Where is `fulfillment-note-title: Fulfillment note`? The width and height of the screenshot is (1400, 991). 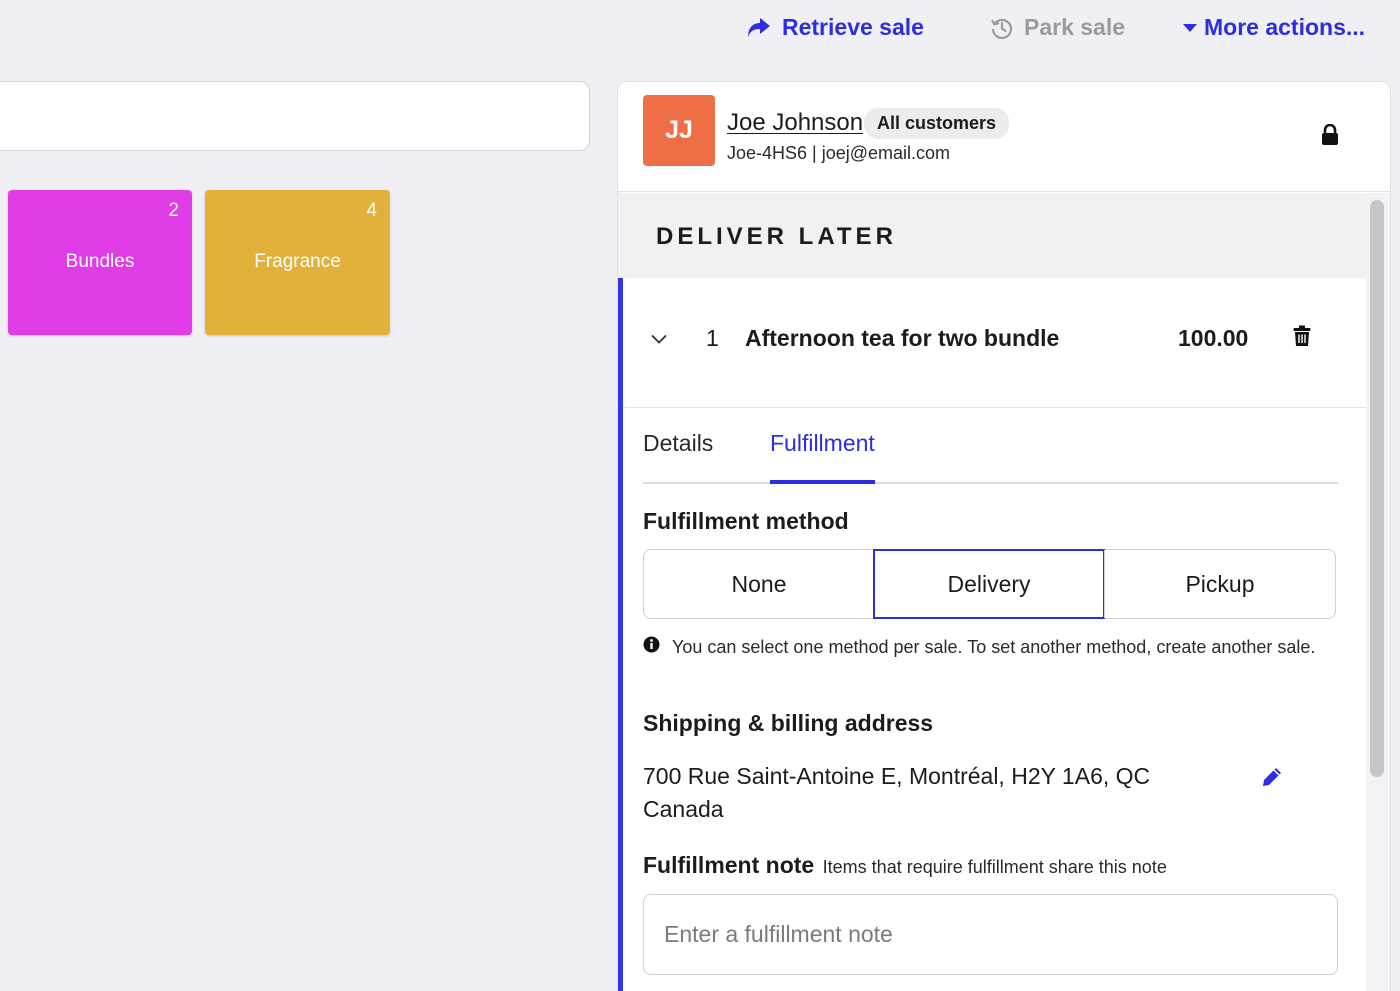 fulfillment-note-title: Fulfillment note is located at coordinates (729, 865).